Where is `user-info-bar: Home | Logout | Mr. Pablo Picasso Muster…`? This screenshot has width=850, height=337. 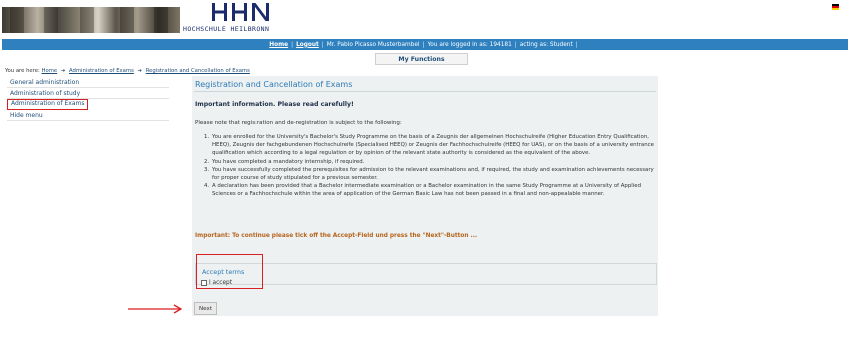
user-info-bar: Home | Logout | Mr. Pablo Picasso Muster… is located at coordinates (425, 44).